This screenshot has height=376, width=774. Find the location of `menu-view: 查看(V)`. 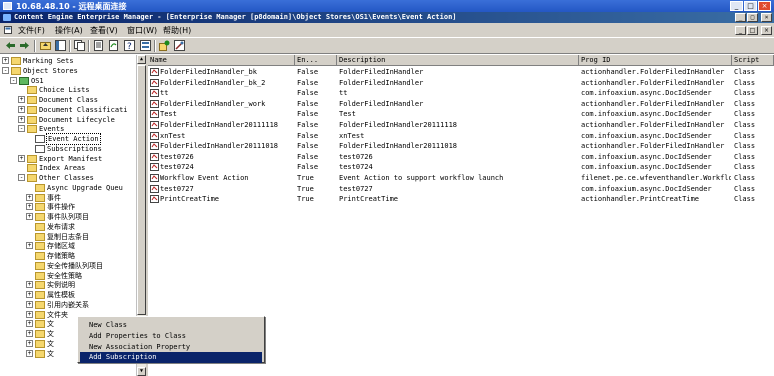

menu-view: 查看(V) is located at coordinates (104, 30).